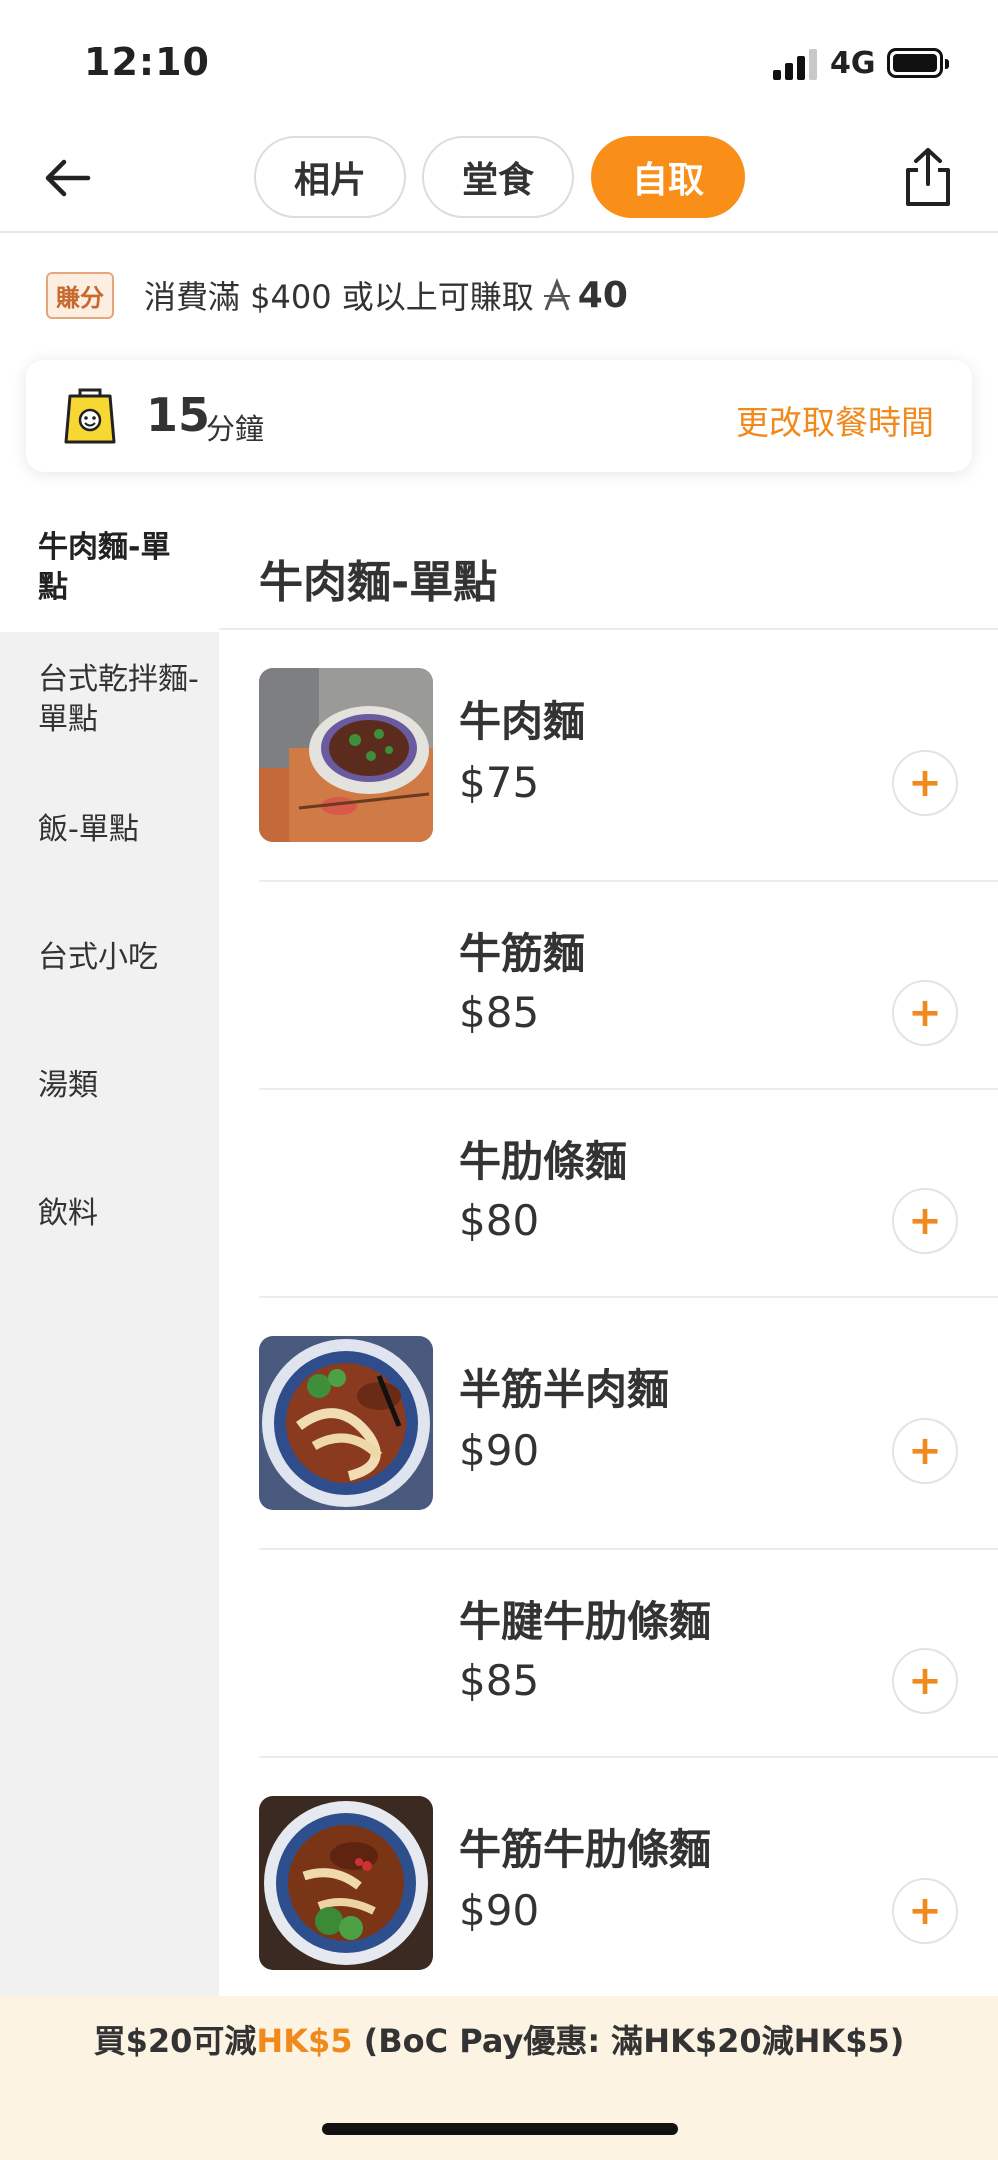 The width and height of the screenshot is (998, 2160). Describe the element at coordinates (853, 63) in the screenshot. I see `network-type: 4G` at that location.